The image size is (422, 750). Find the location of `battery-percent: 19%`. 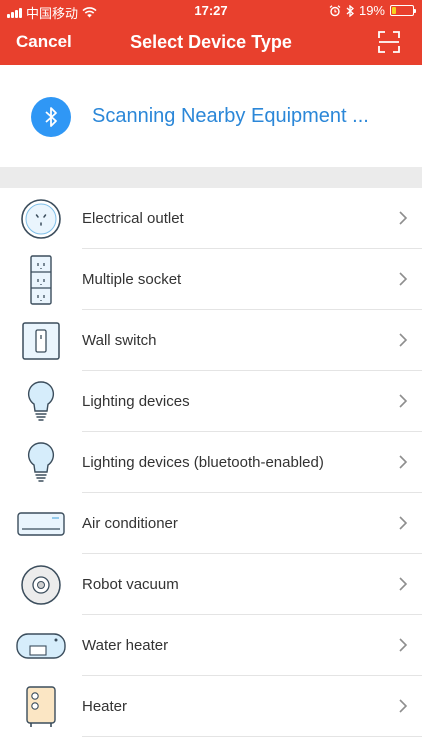

battery-percent: 19% is located at coordinates (371, 10).